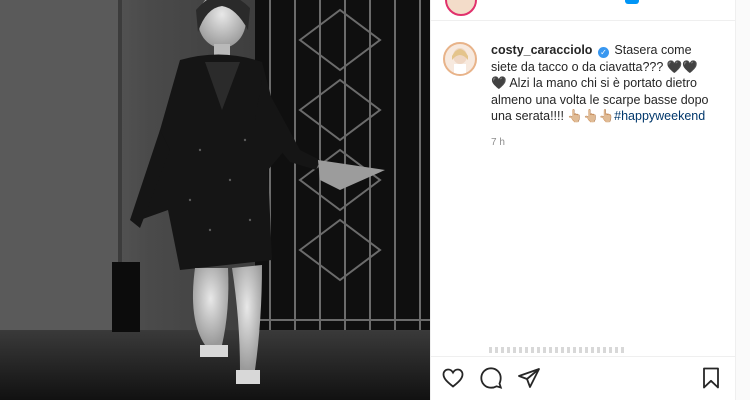 The image size is (750, 400). Describe the element at coordinates (712, 379) in the screenshot. I see `bookmark-icon` at that location.